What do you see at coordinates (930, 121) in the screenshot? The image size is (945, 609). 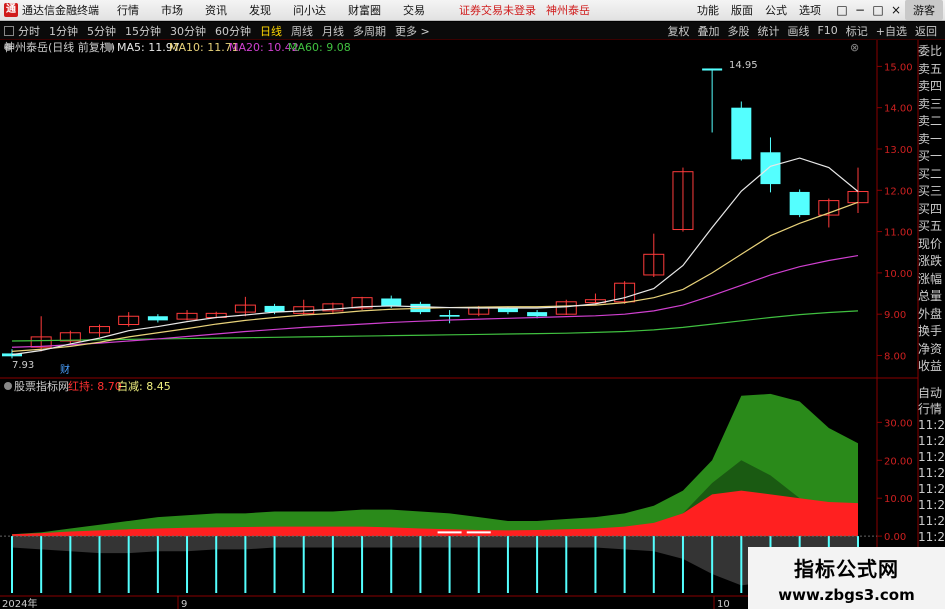 I see `side-label: 卖二` at bounding box center [930, 121].